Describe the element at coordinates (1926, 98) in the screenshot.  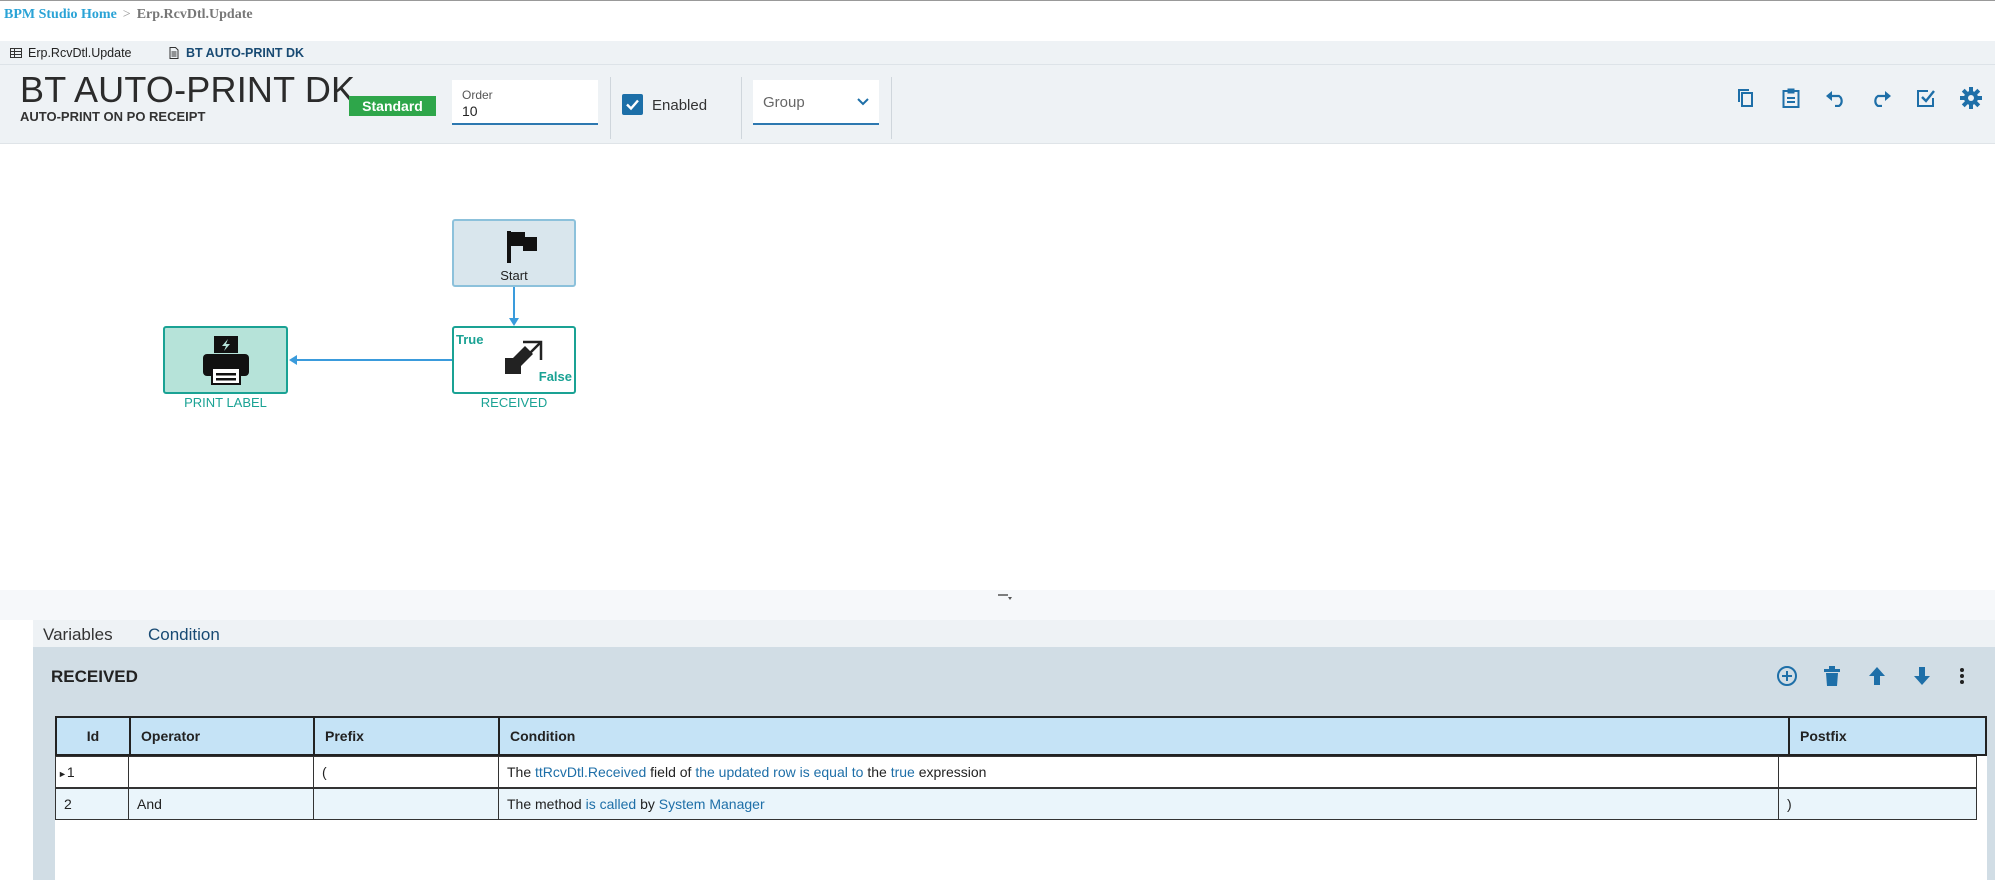
I see `validate-icon` at that location.